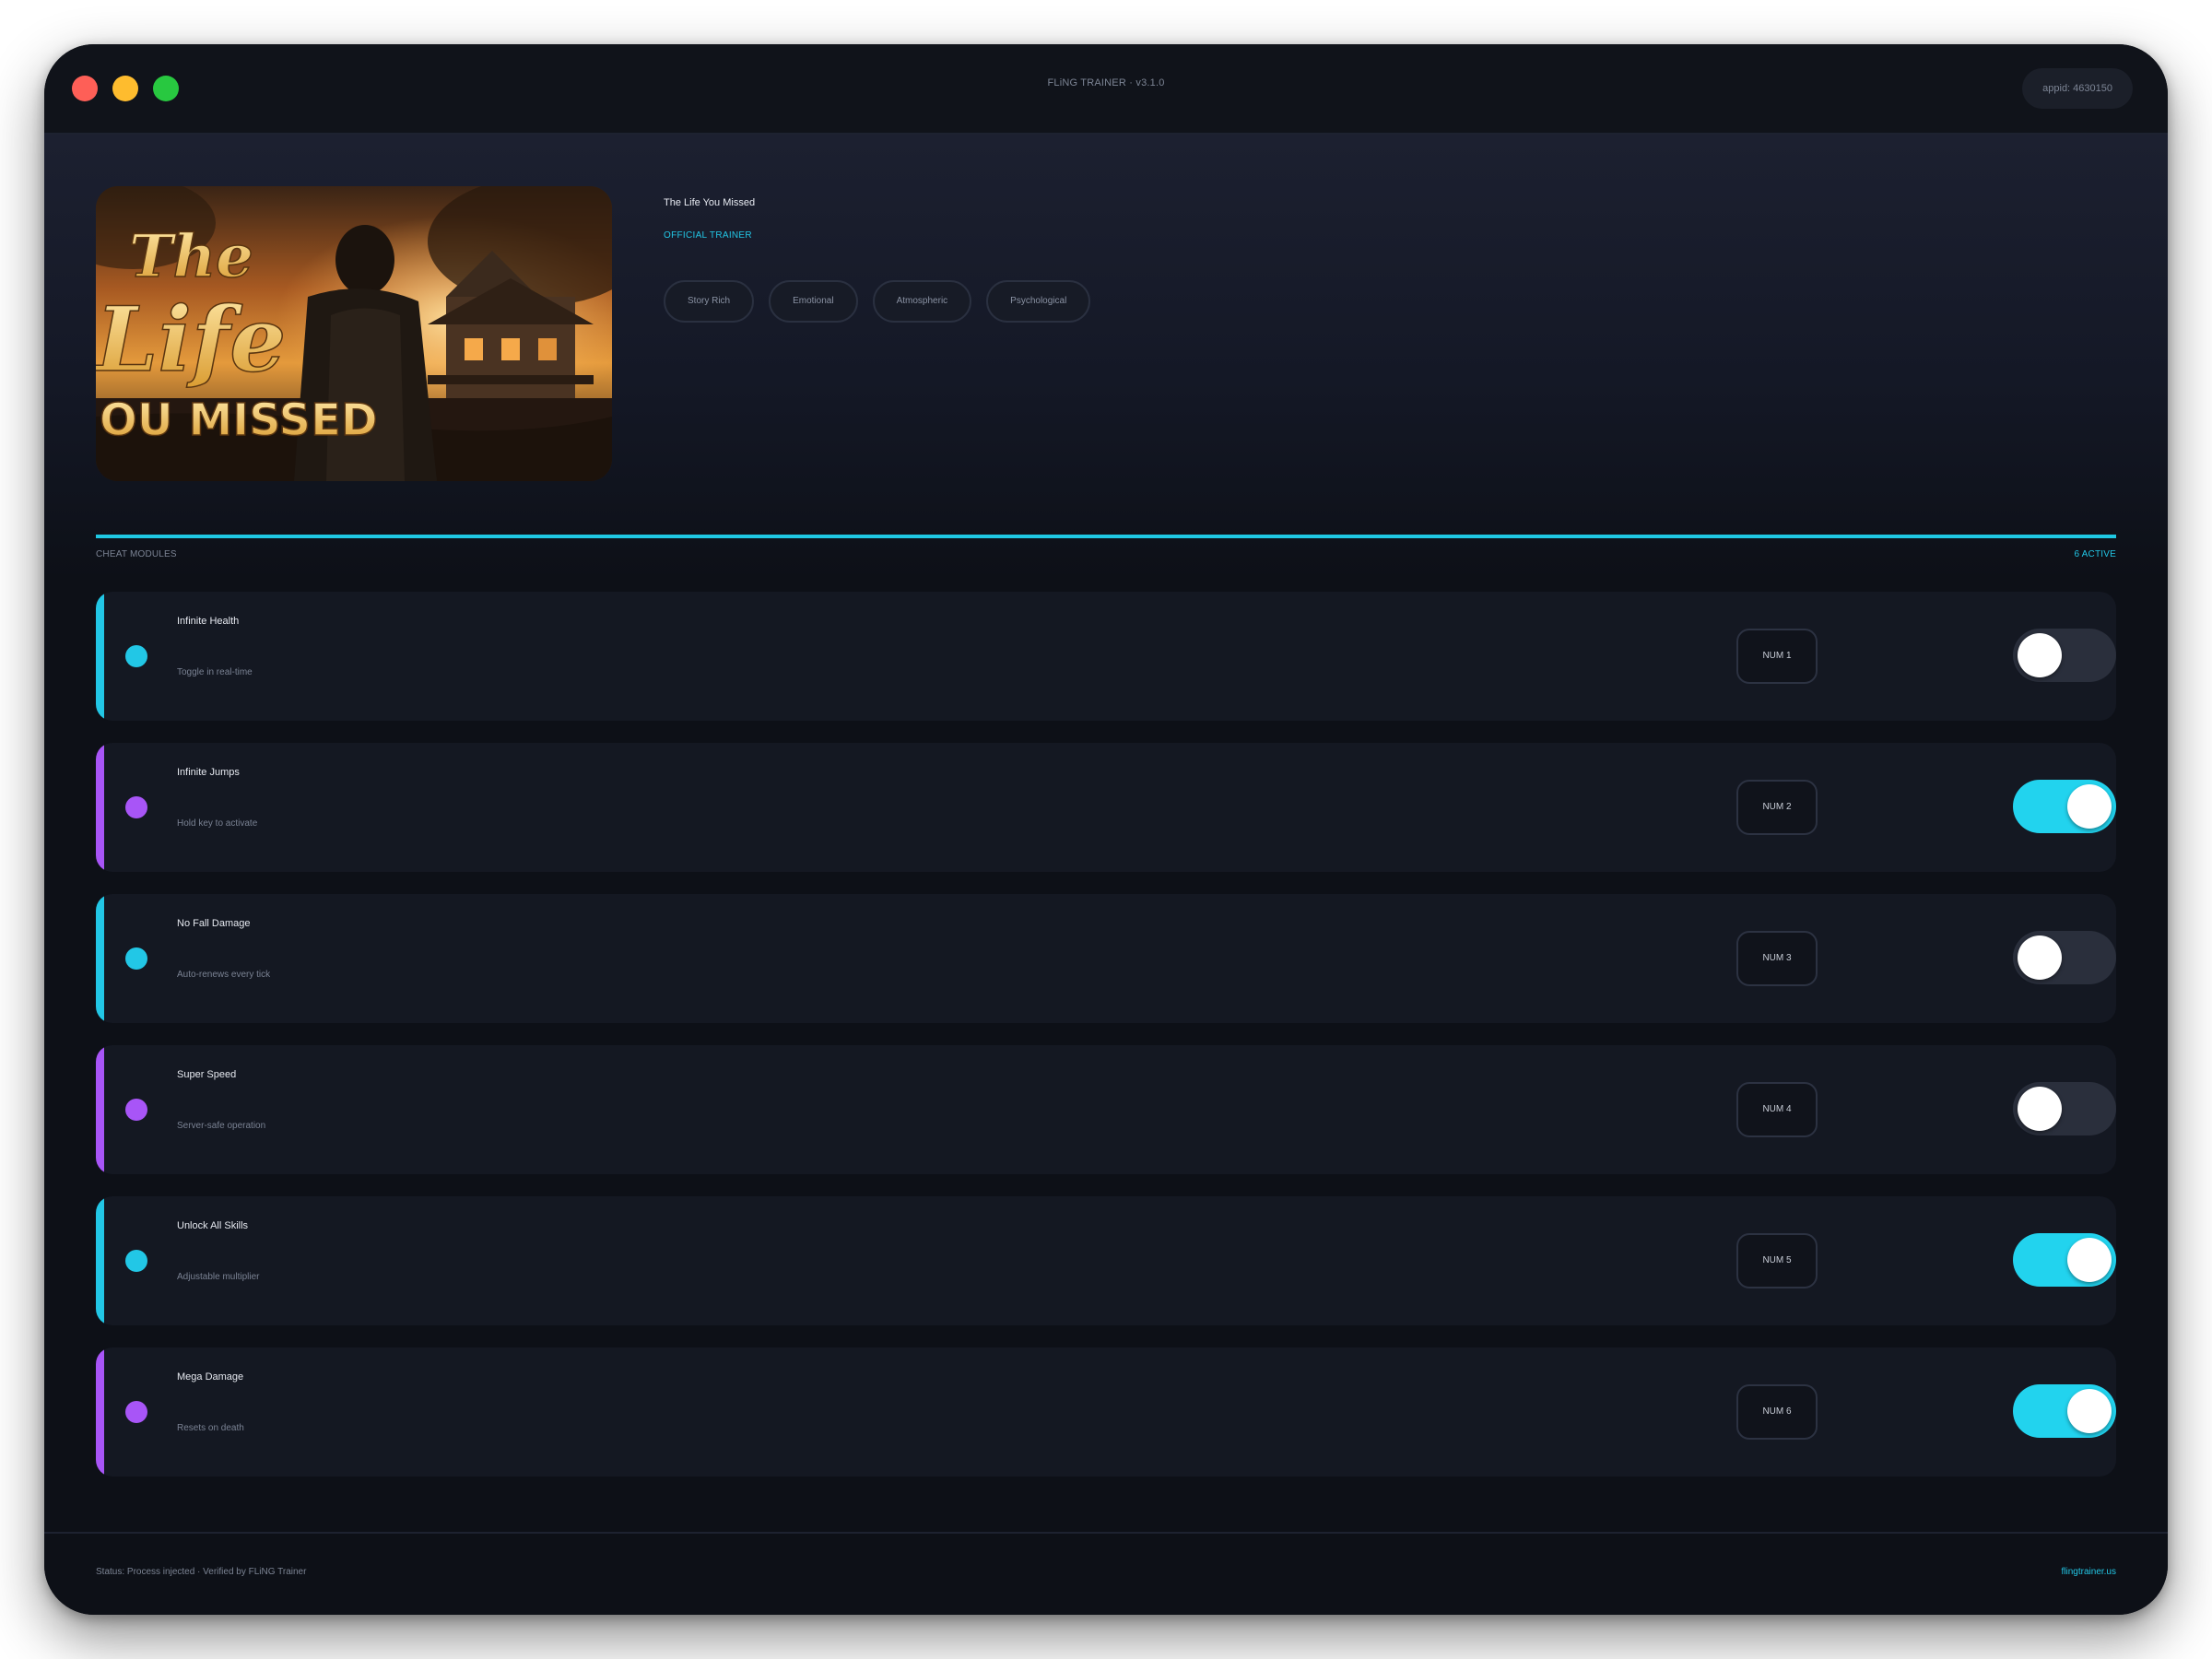  I want to click on title-bar: FLiNG TRAINER · v3.1.0 appid: 4630150, so click(1106, 89).